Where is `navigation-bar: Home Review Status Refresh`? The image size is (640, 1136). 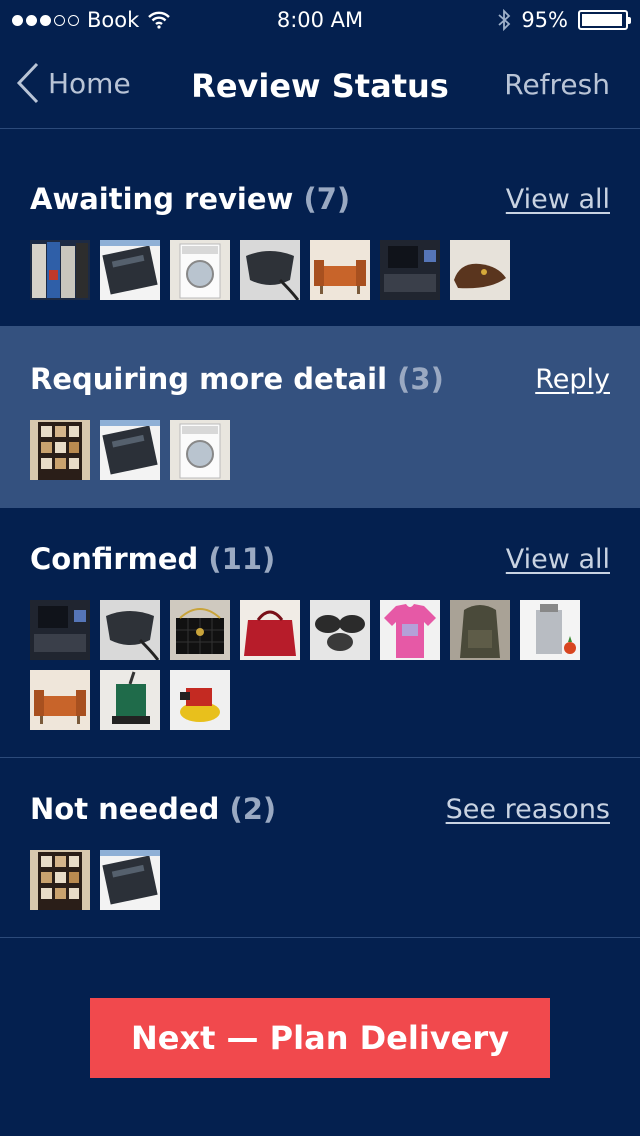
navigation-bar: Home Review Status Refresh is located at coordinates (320, 84).